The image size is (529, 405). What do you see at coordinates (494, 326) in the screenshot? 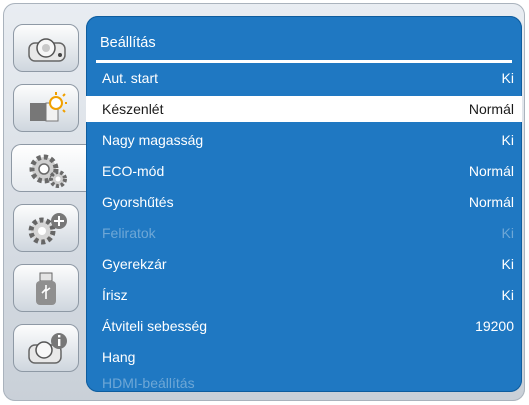
I see `menu-item-value: 19200` at bounding box center [494, 326].